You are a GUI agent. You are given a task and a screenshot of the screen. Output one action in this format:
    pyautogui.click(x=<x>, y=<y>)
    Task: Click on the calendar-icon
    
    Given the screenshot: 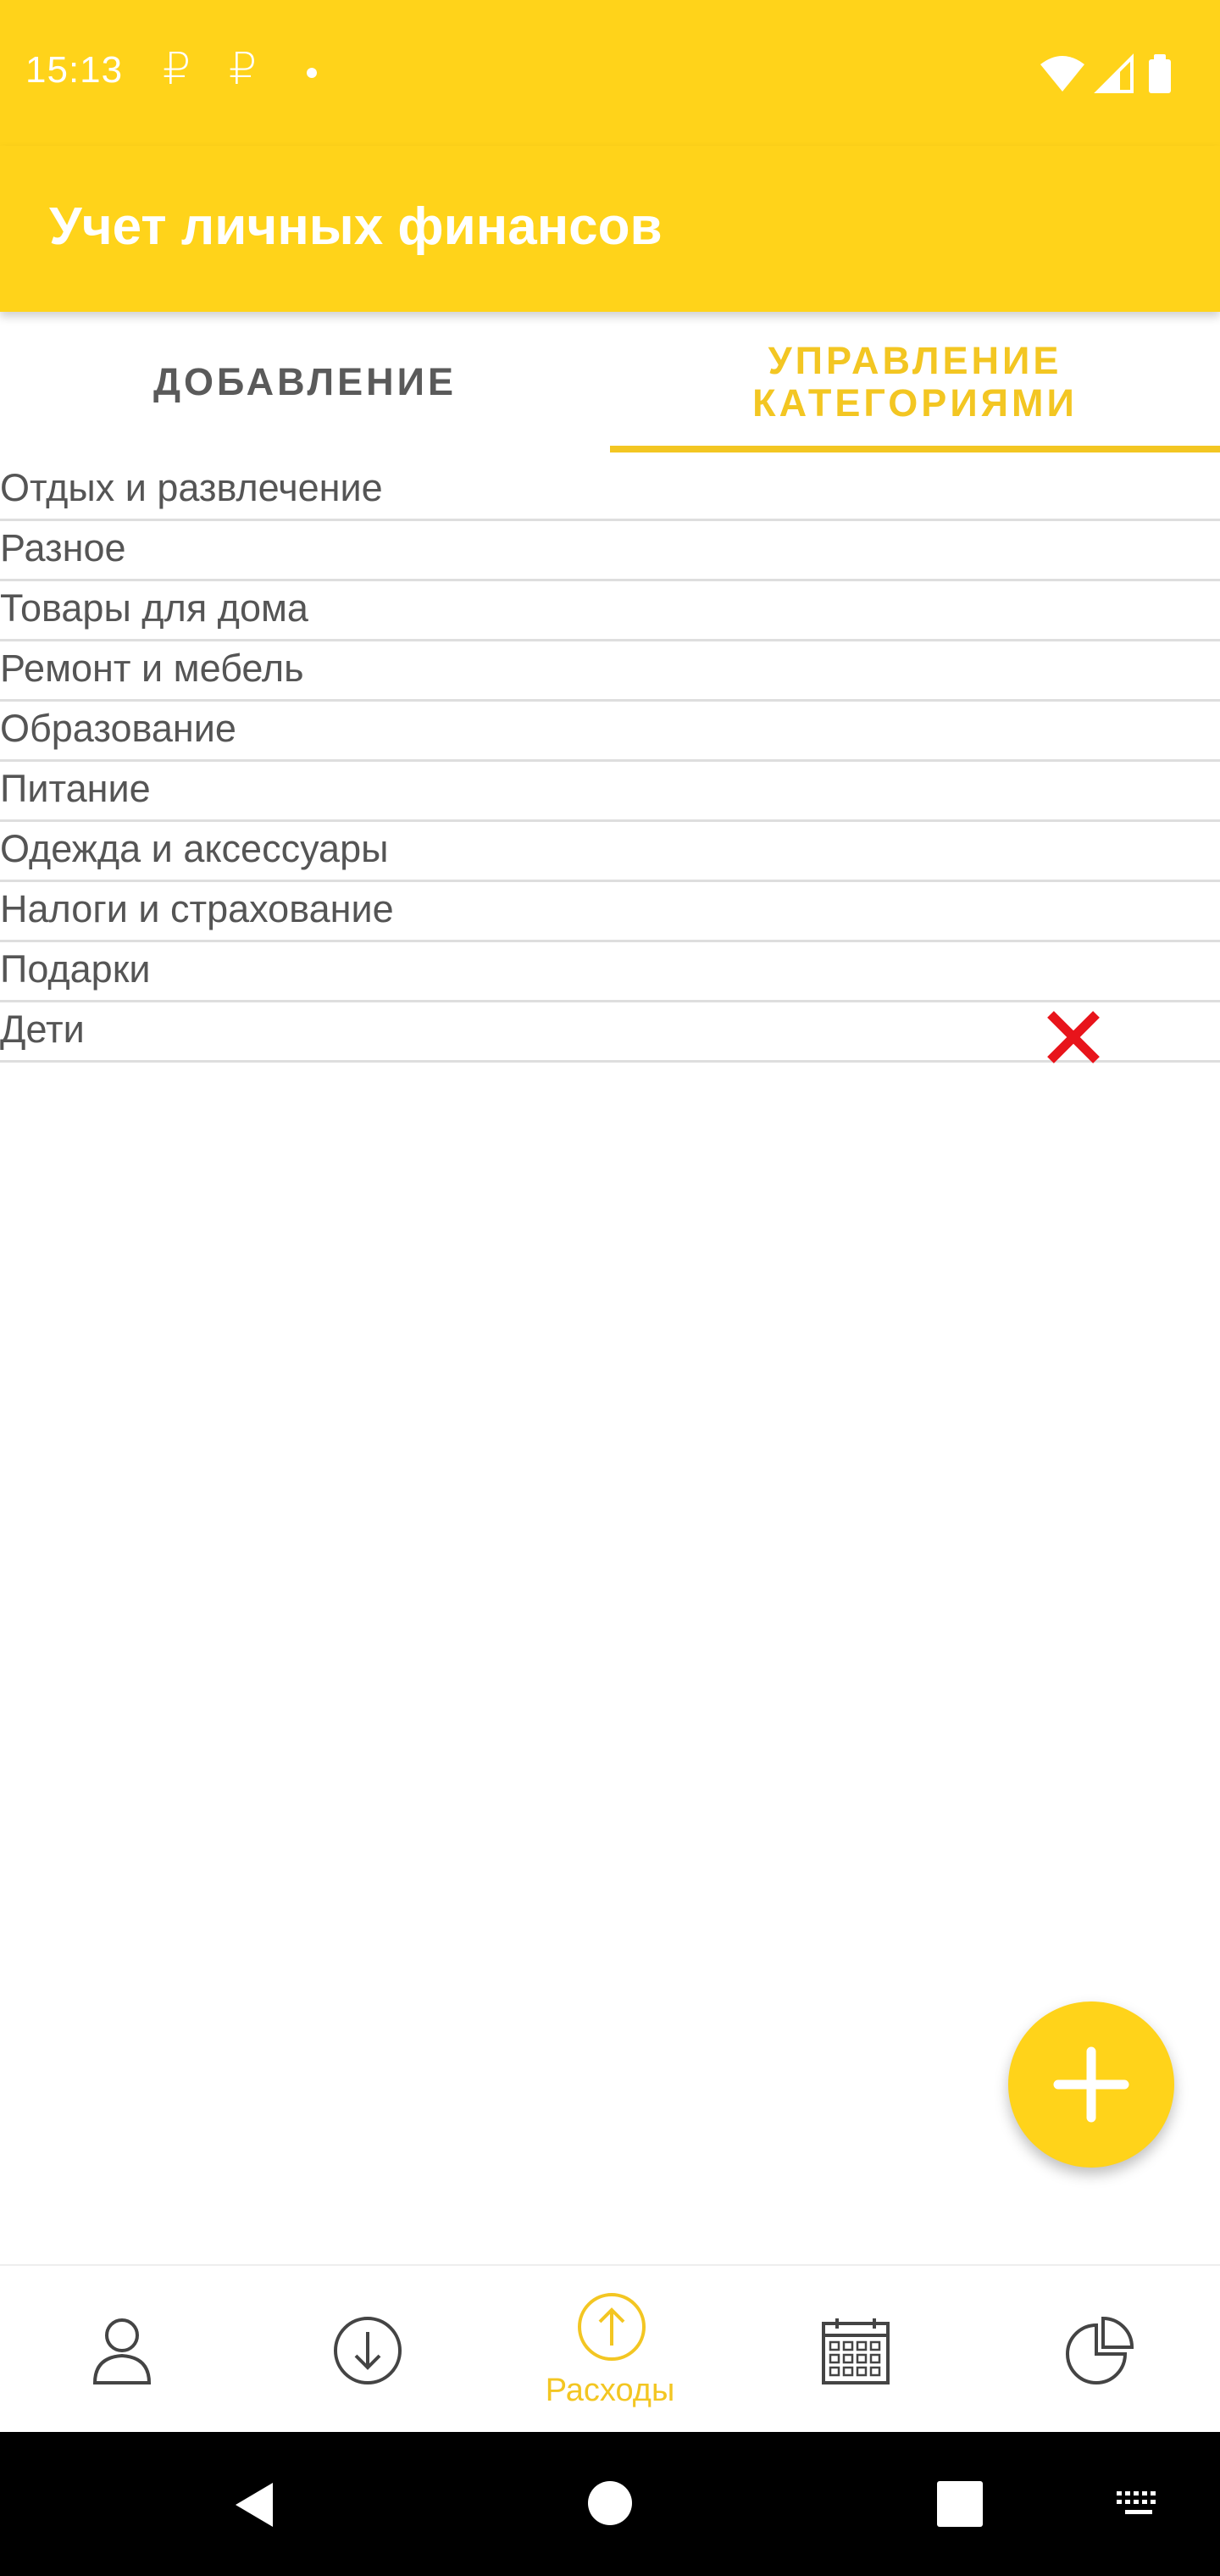 What is the action you would take?
    pyautogui.click(x=856, y=2351)
    